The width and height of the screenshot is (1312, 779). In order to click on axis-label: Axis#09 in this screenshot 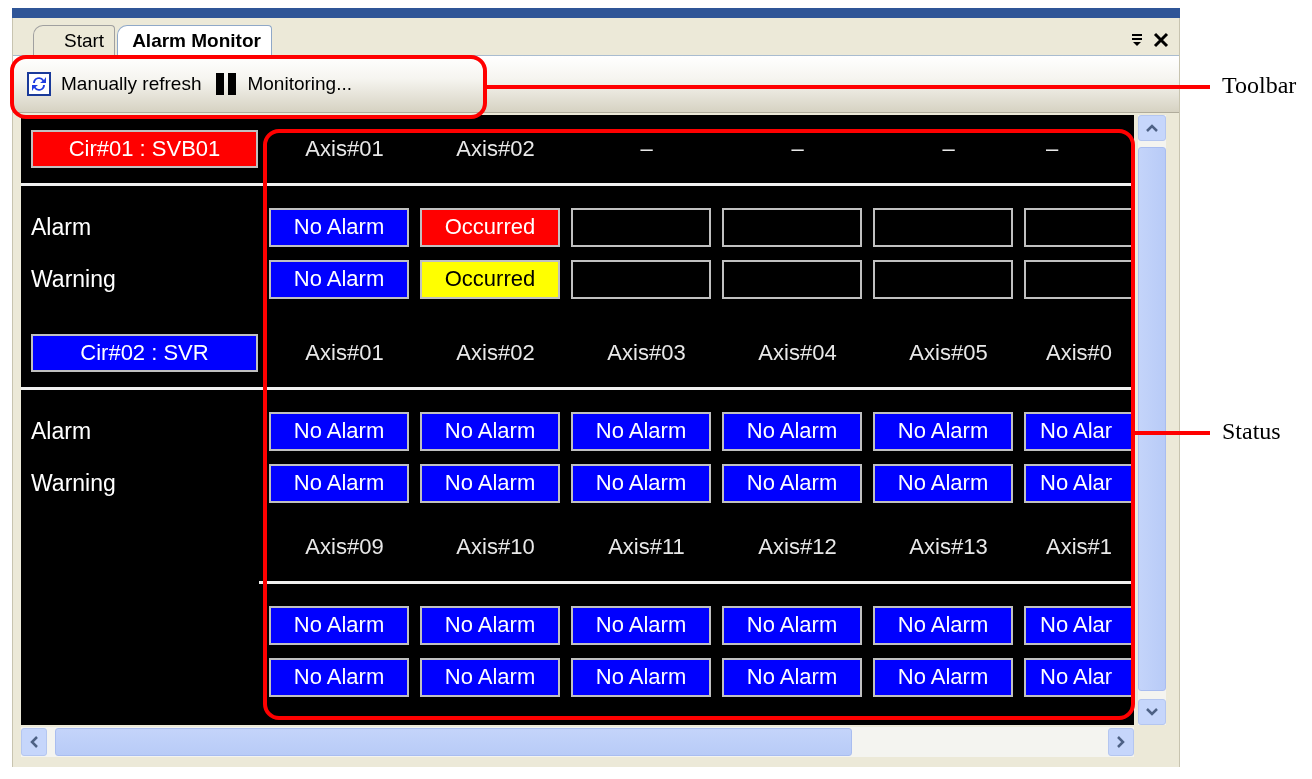, I will do `click(344, 547)`.